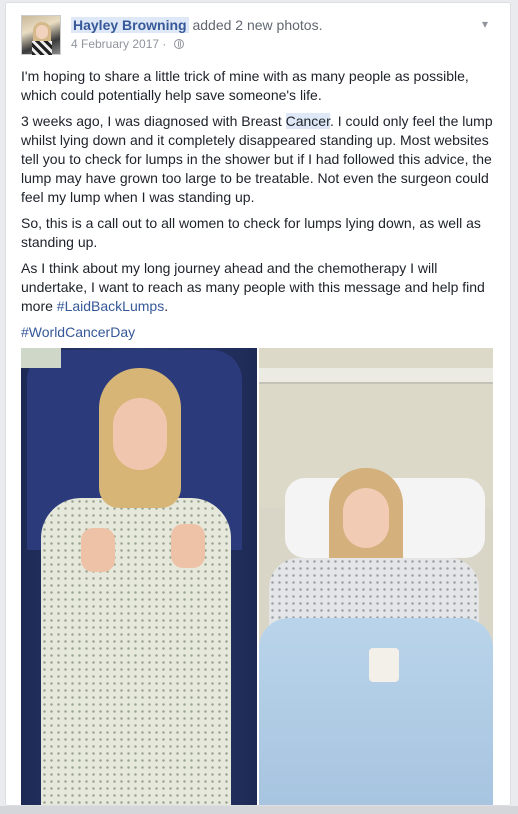 The image size is (518, 814). I want to click on post-action-text: added 2 new photos., so click(257, 25).